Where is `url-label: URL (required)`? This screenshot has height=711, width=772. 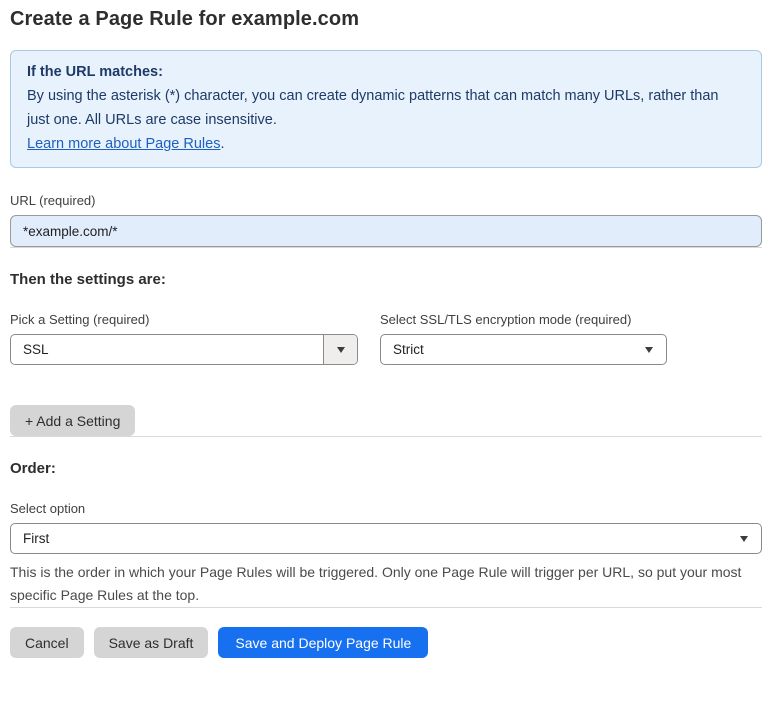 url-label: URL (required) is located at coordinates (53, 200).